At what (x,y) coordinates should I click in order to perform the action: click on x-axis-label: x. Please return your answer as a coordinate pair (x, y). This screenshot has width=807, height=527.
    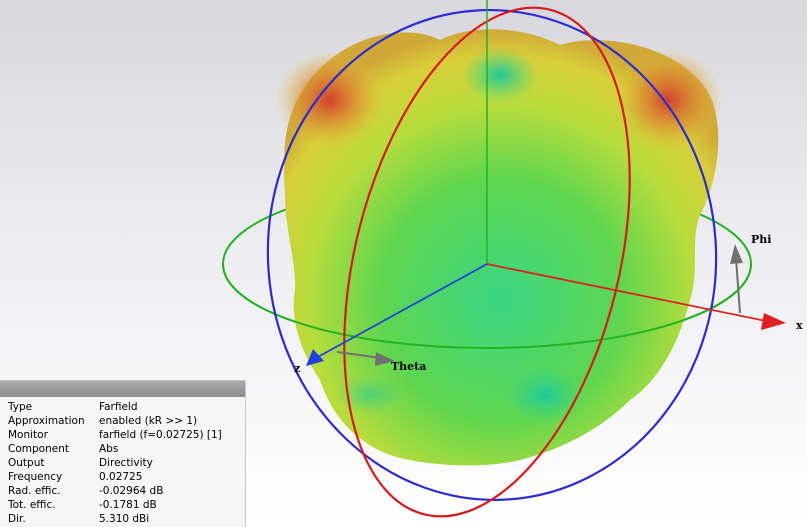
    Looking at the image, I should click on (799, 325).